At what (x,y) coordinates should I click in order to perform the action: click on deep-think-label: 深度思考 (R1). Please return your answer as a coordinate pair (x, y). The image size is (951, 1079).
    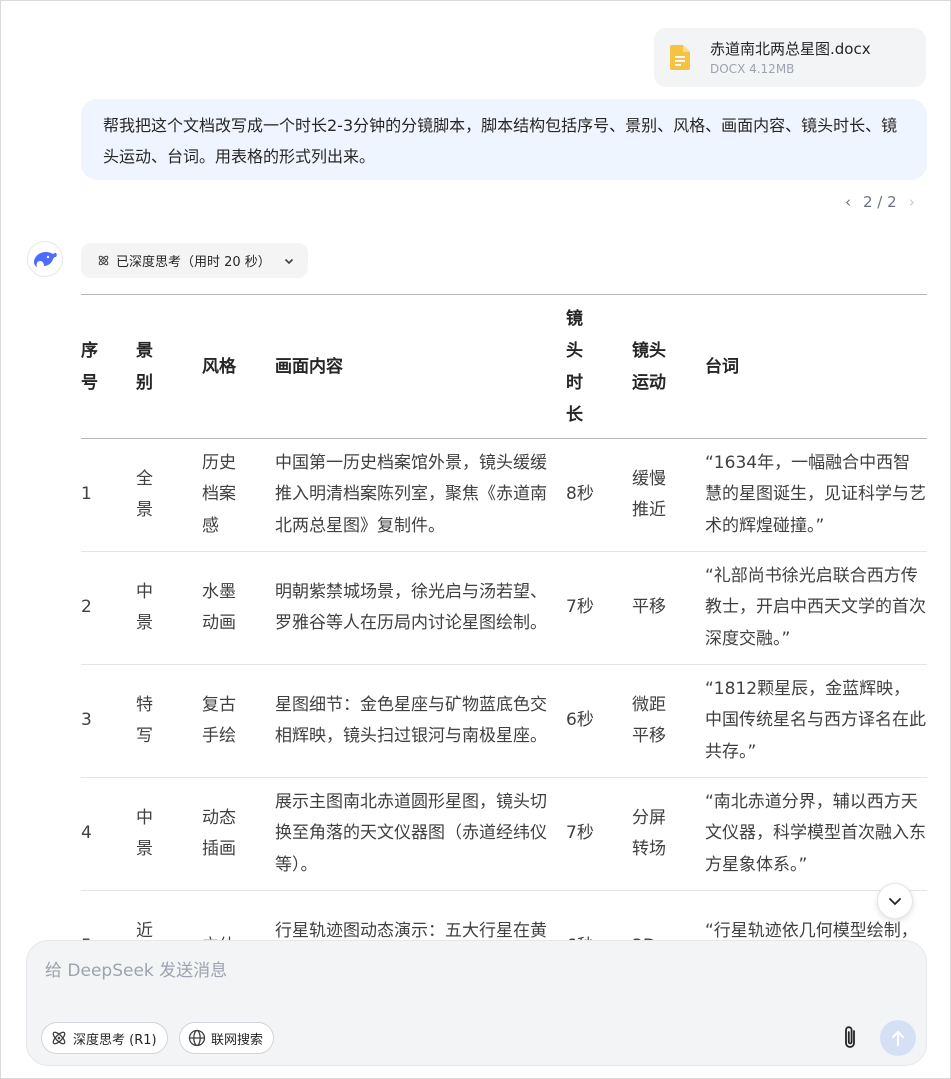
    Looking at the image, I should click on (115, 1040).